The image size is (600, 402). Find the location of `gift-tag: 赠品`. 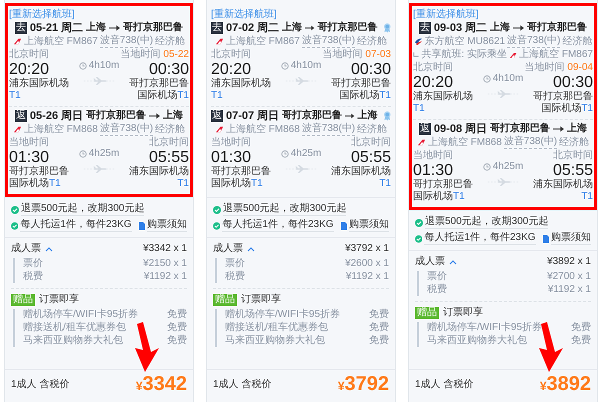

gift-tag: 赠品 is located at coordinates (23, 300).